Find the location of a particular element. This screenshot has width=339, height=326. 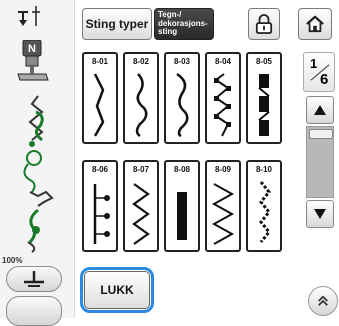

pivot-button is located at coordinates (34, 279).